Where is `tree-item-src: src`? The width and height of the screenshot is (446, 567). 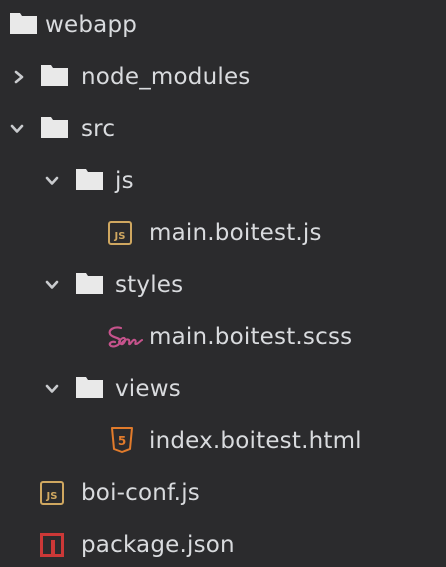 tree-item-src: src is located at coordinates (223, 130).